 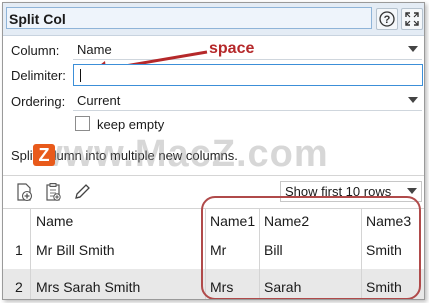 I want to click on expand-icon, so click(x=412, y=19).